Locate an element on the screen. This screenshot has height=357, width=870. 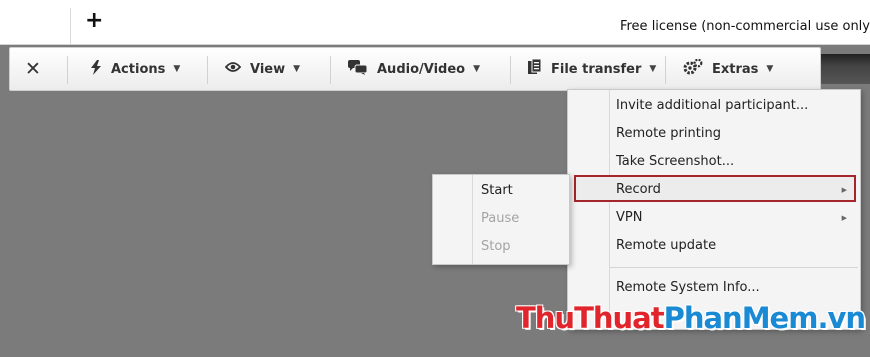
watermark-part-2: PhanMem is located at coordinates (741, 318).